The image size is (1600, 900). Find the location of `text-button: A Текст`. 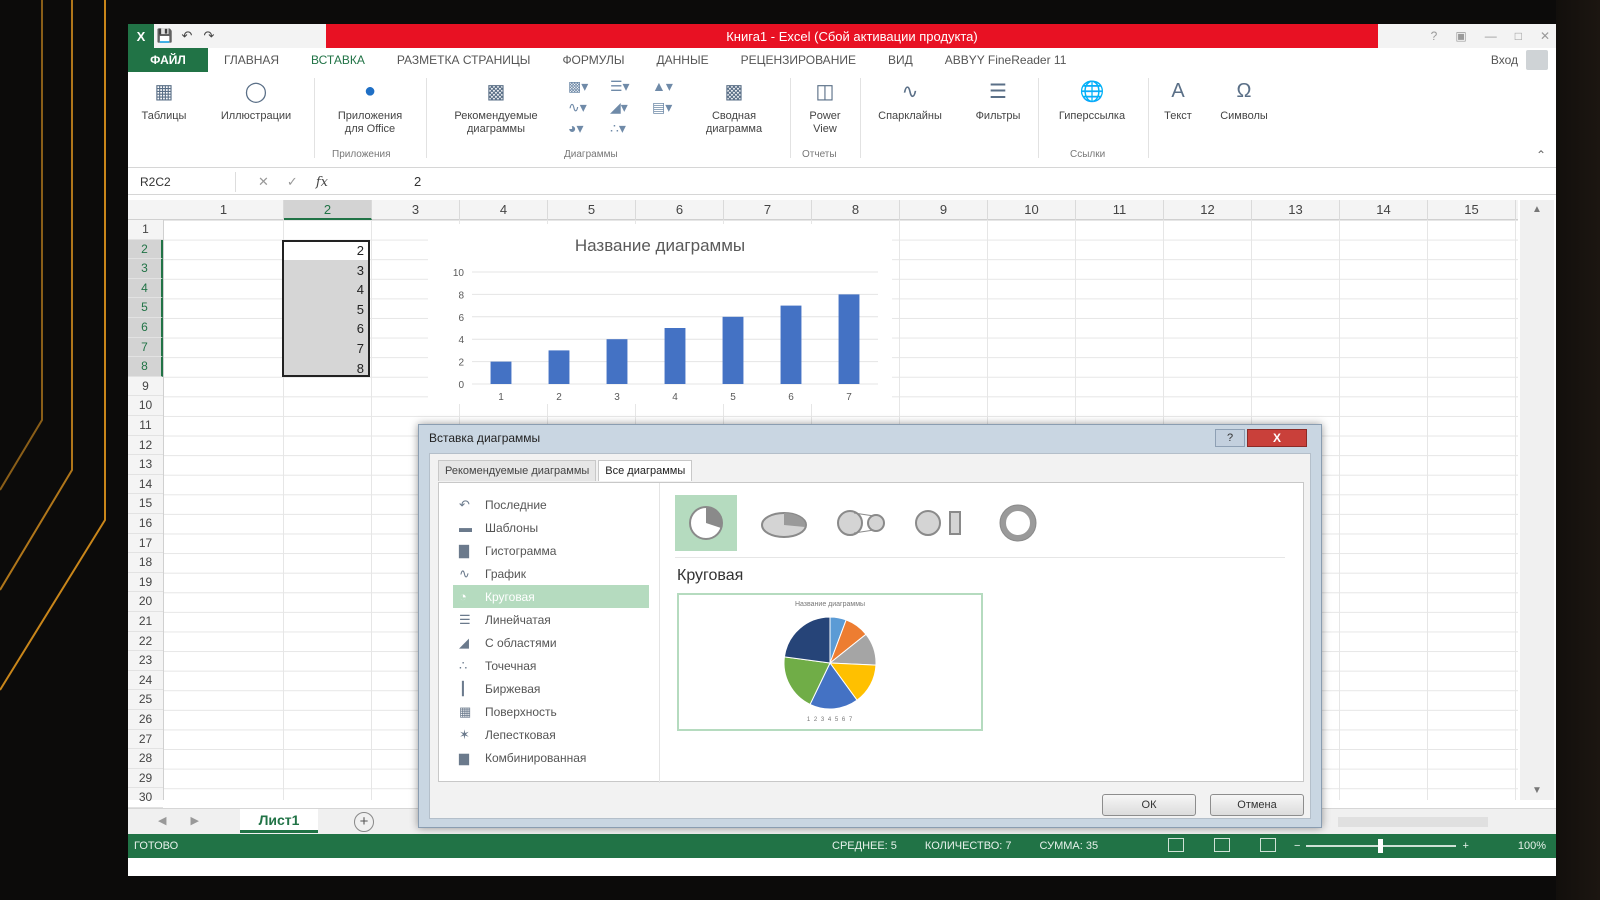

text-button: A Текст is located at coordinates (1178, 99).